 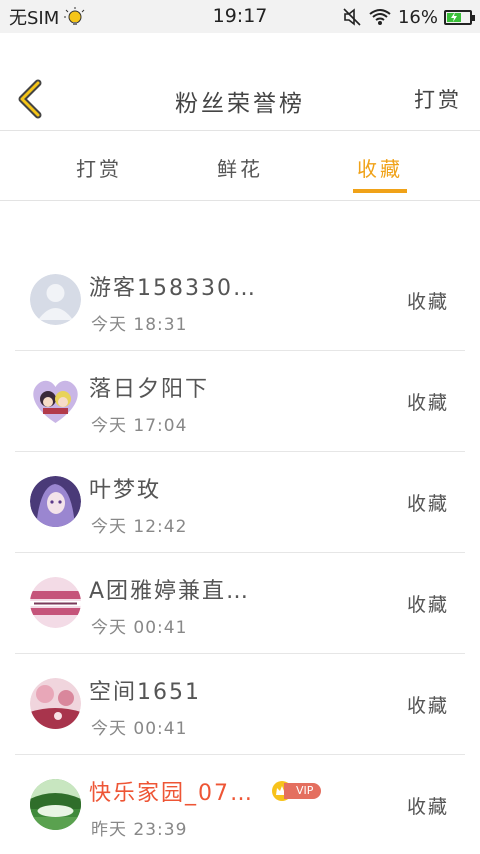 I want to click on vip-badge: VIP, so click(x=297, y=791).